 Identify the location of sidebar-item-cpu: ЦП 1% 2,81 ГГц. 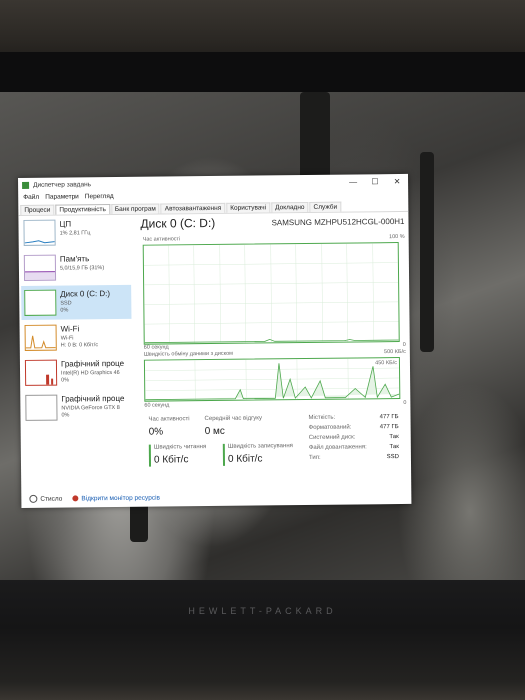
(75, 232).